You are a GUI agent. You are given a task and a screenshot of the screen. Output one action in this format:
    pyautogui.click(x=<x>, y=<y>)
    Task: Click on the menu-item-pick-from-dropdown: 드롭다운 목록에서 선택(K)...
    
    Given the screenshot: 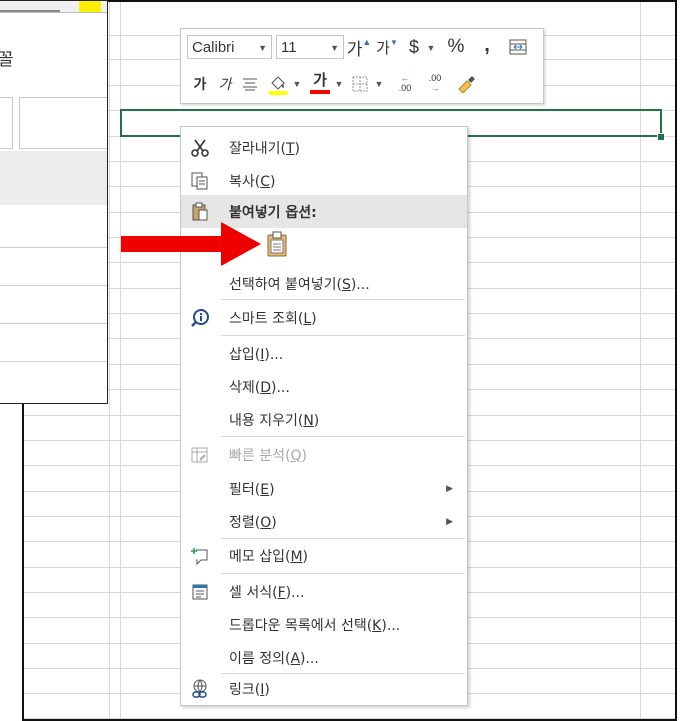 What is the action you would take?
    pyautogui.click(x=324, y=624)
    